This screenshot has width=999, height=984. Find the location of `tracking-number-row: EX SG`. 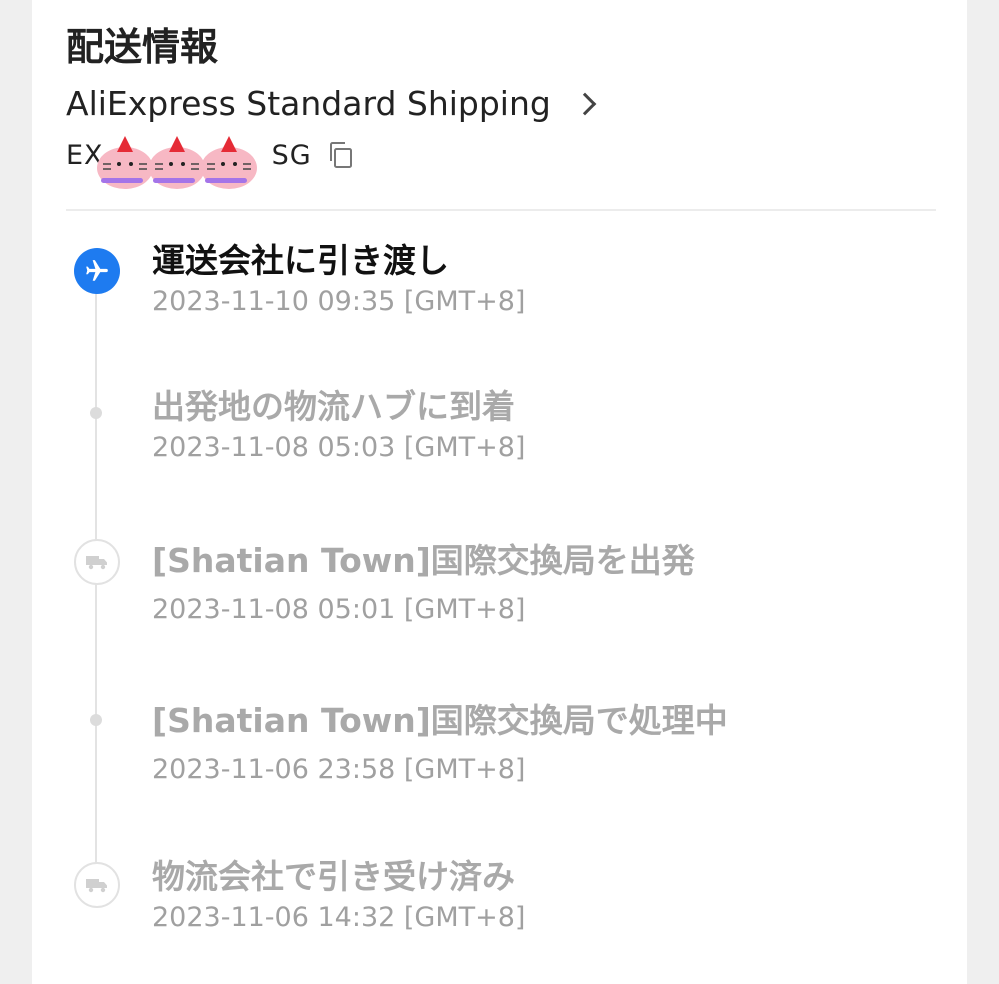

tracking-number-row: EX SG is located at coordinates (211, 160).